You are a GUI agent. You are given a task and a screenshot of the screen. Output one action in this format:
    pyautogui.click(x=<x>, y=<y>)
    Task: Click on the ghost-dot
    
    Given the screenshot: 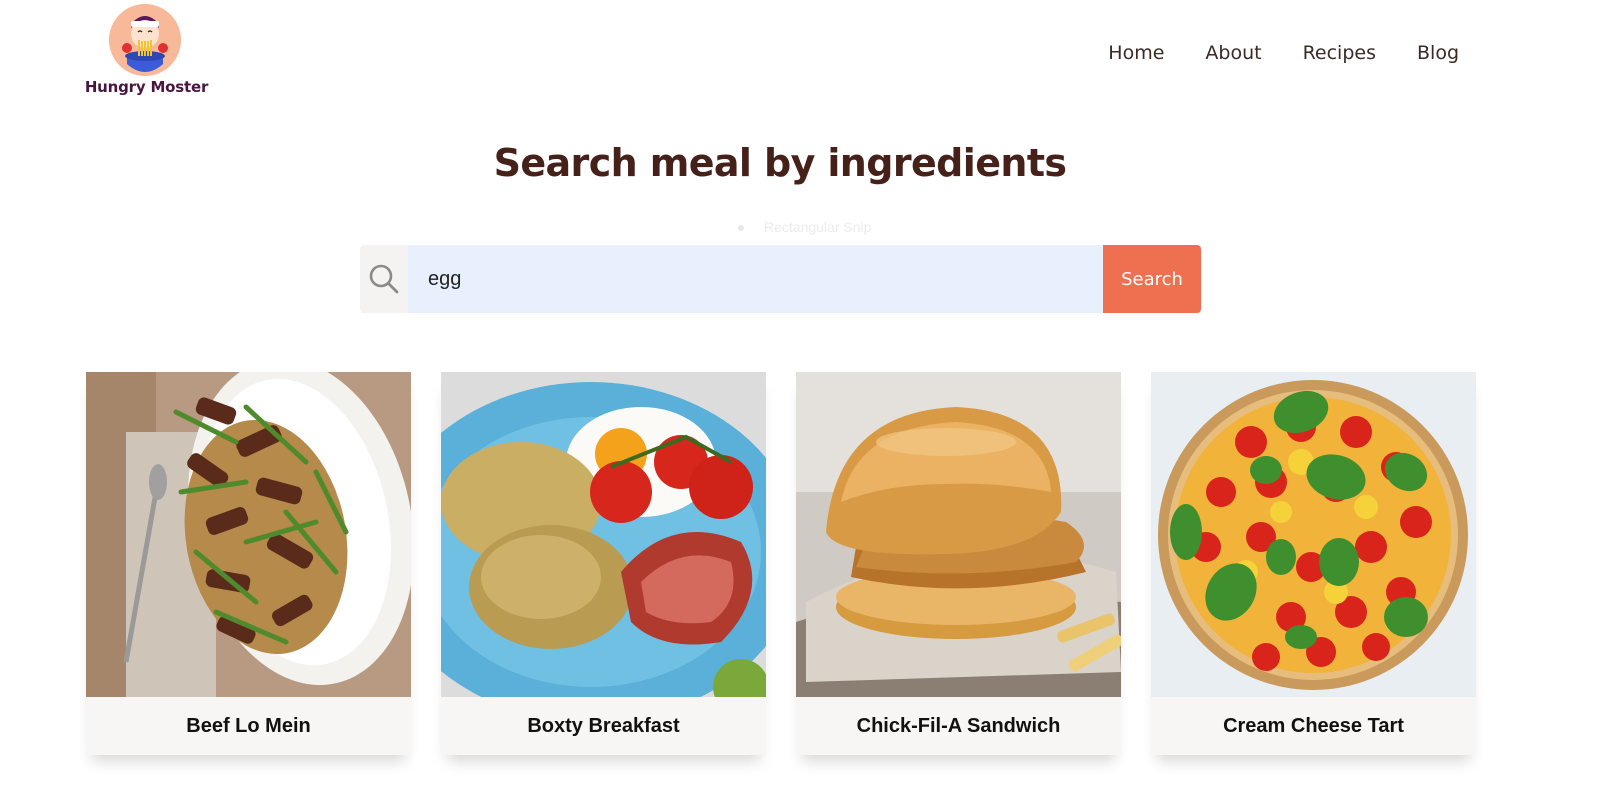 What is the action you would take?
    pyautogui.click(x=741, y=228)
    